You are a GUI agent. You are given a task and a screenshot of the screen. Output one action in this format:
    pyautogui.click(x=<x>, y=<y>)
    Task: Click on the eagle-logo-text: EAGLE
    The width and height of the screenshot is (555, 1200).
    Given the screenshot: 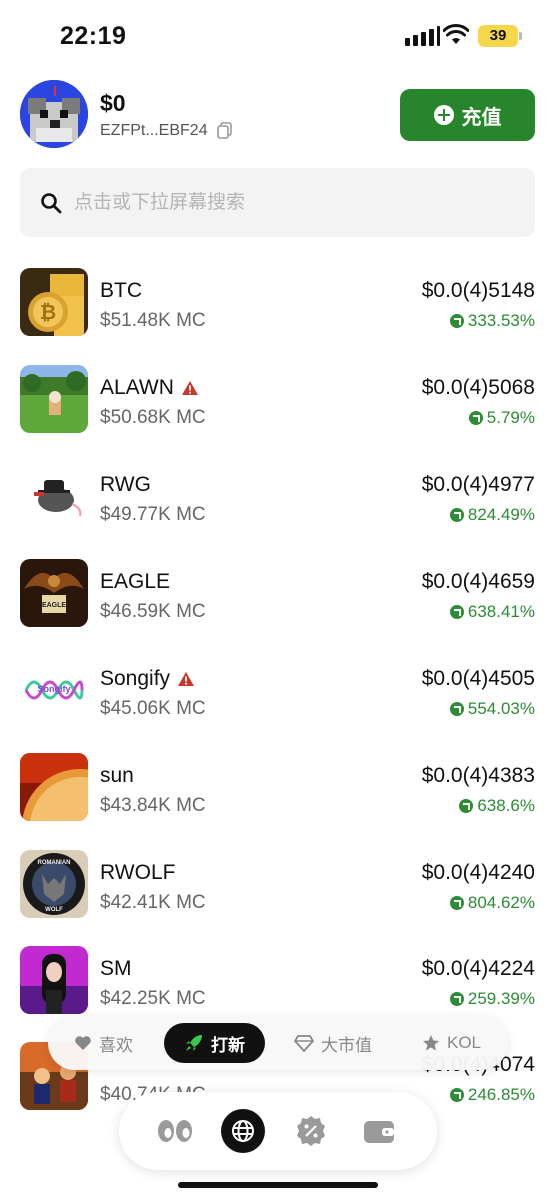 What is the action you would take?
    pyautogui.click(x=54, y=605)
    